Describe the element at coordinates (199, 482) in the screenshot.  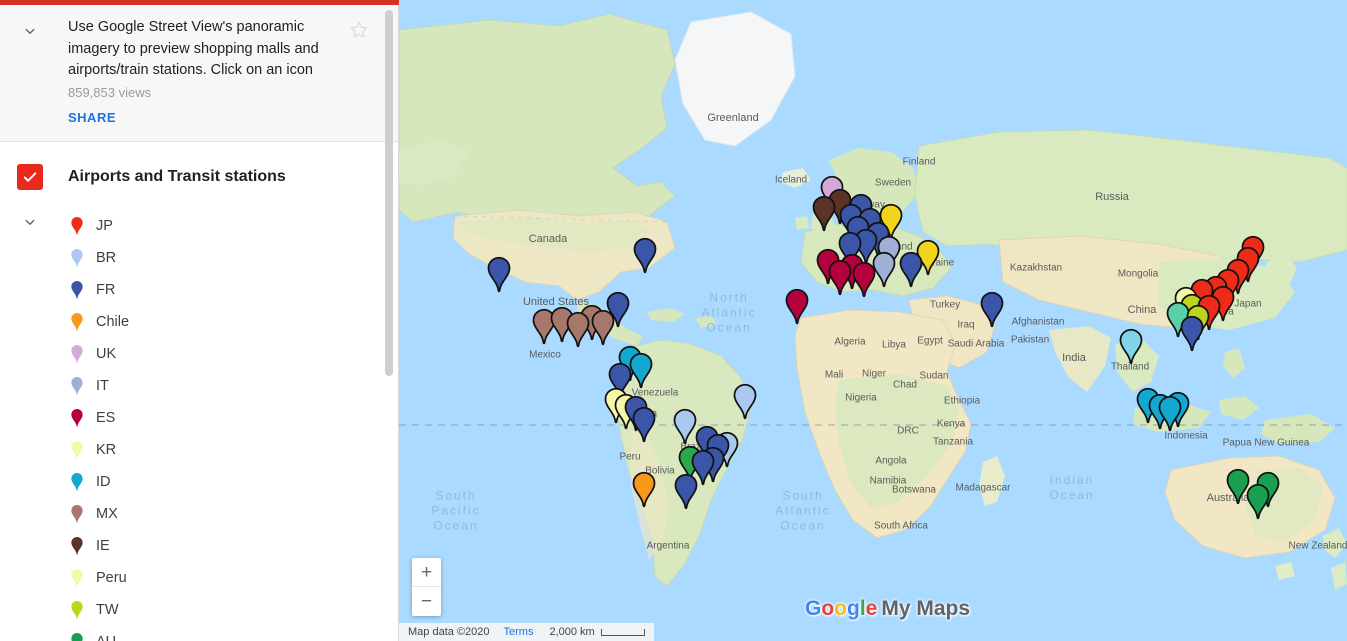
I see `legend-item-id: ID` at that location.